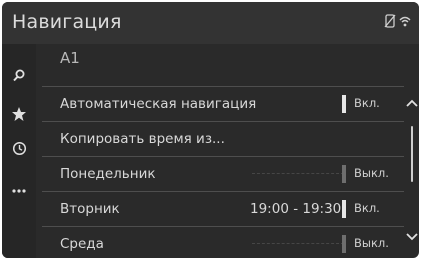 Image resolution: width=421 pixels, height=260 pixels. What do you see at coordinates (70, 58) in the screenshot?
I see `list-subtitle: A1` at bounding box center [70, 58].